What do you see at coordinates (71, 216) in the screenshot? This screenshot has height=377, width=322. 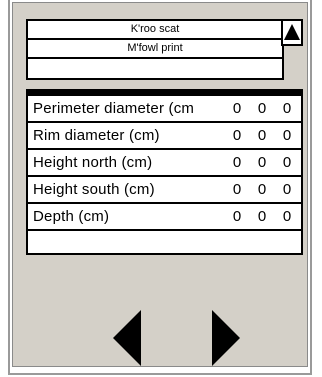 I see `row-label: Depth (cm)` at bounding box center [71, 216].